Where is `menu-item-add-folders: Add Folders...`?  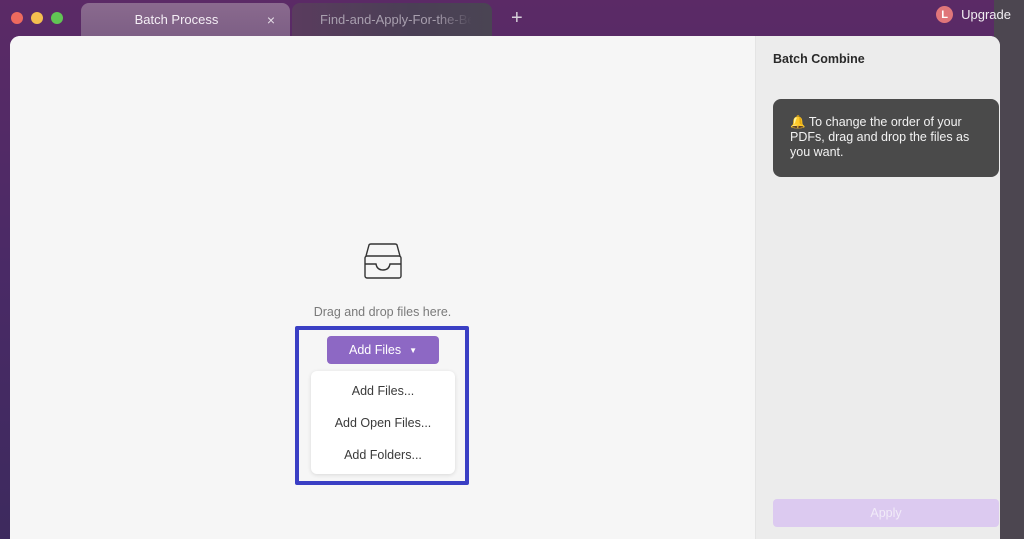 menu-item-add-folders: Add Folders... is located at coordinates (383, 455).